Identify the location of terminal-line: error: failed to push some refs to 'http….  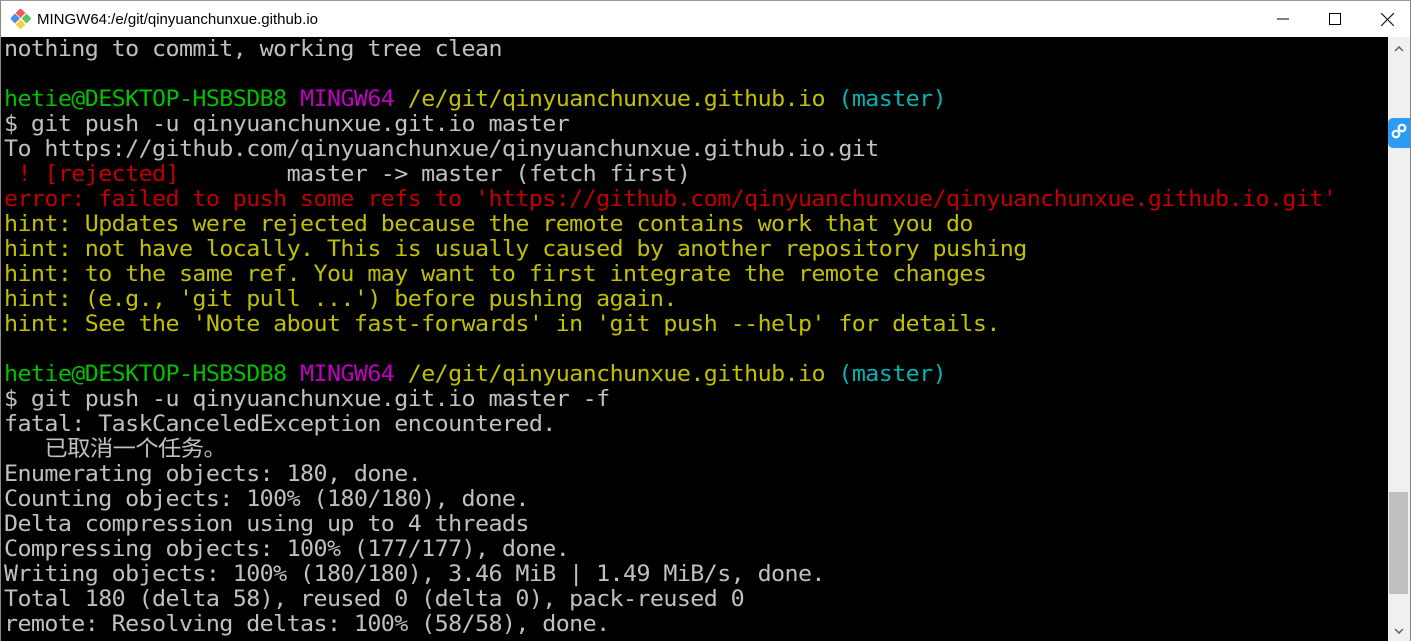
(696, 199).